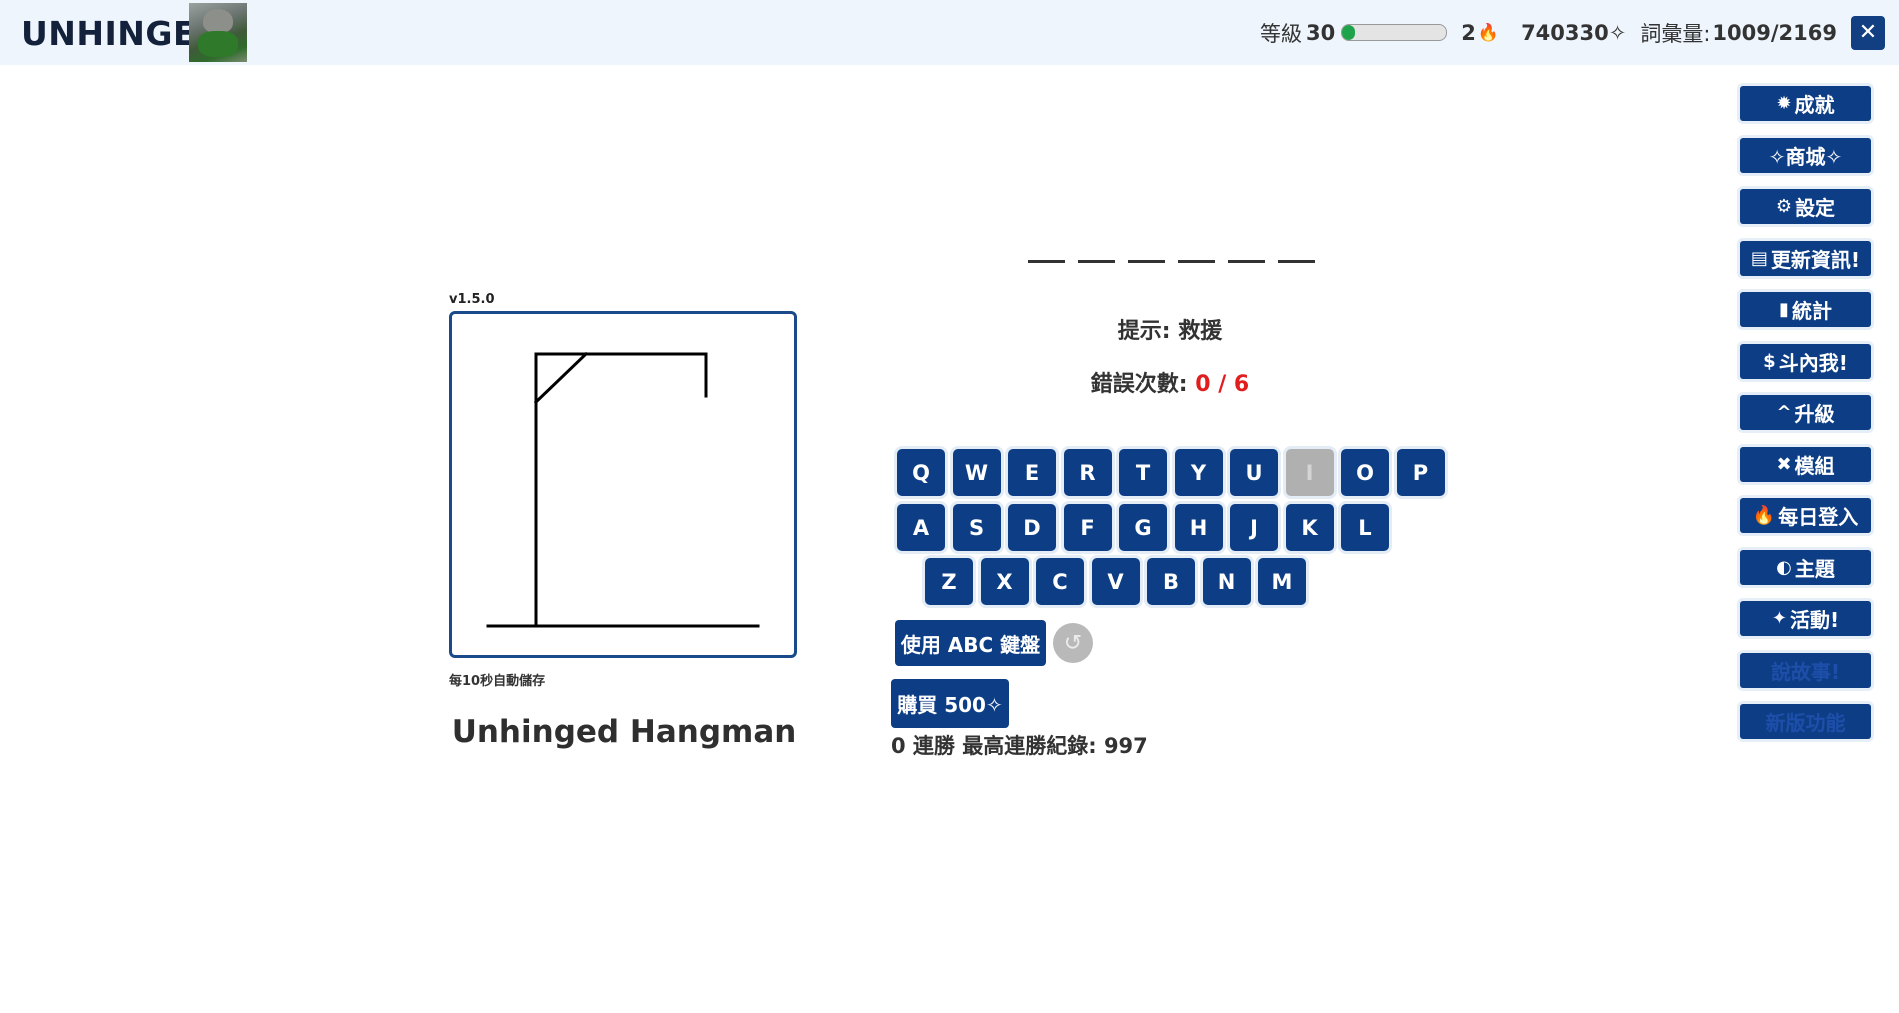 The width and height of the screenshot is (1899, 1013). Describe the element at coordinates (1784, 206) in the screenshot. I see `sidebar-item-icon: ⚙` at that location.